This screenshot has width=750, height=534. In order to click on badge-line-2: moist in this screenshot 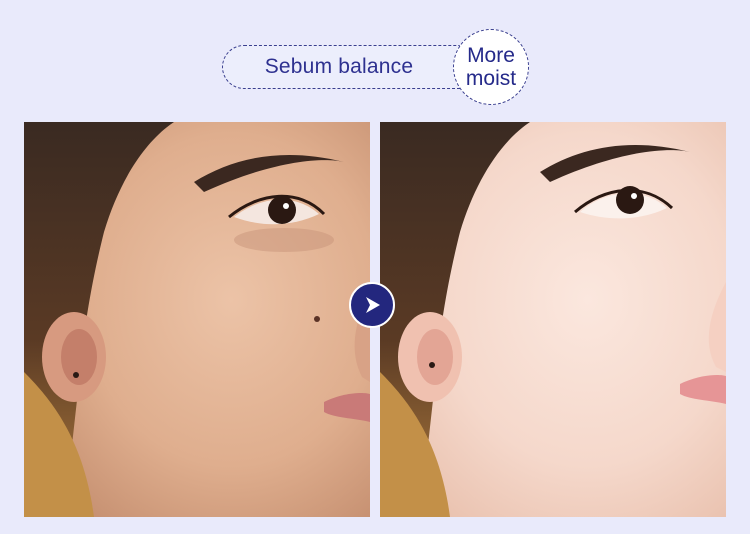, I will do `click(491, 78)`.